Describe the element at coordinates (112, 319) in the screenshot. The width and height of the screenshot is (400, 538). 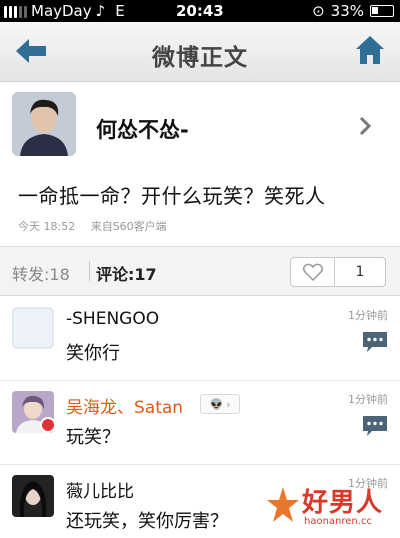
I see `comment-author: -SHENGOO` at that location.